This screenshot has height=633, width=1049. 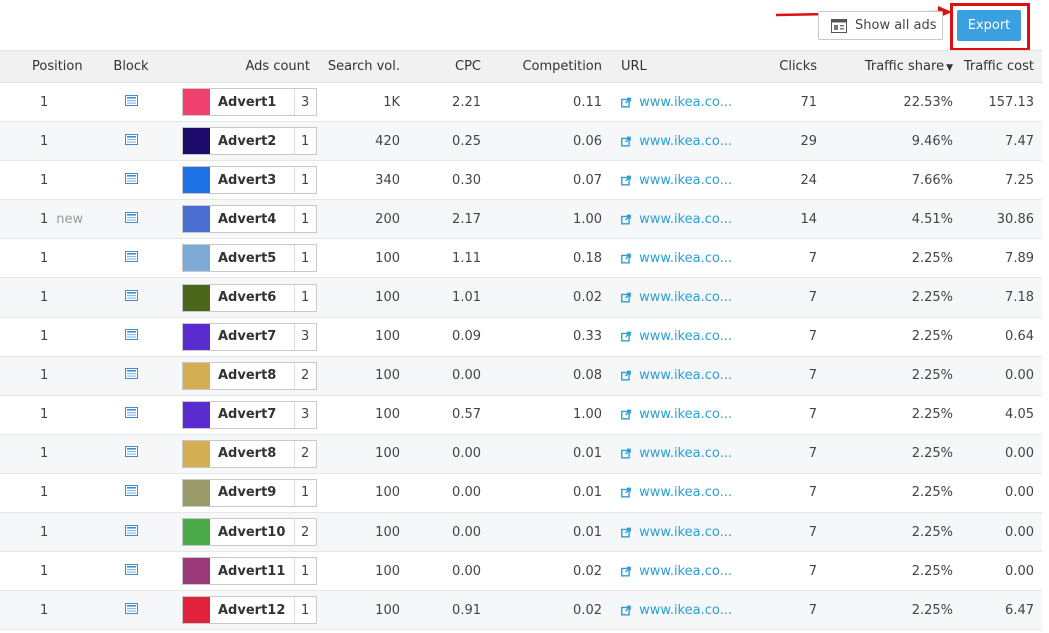 I want to click on cell-ads-count: Advert7 3, so click(x=245, y=336).